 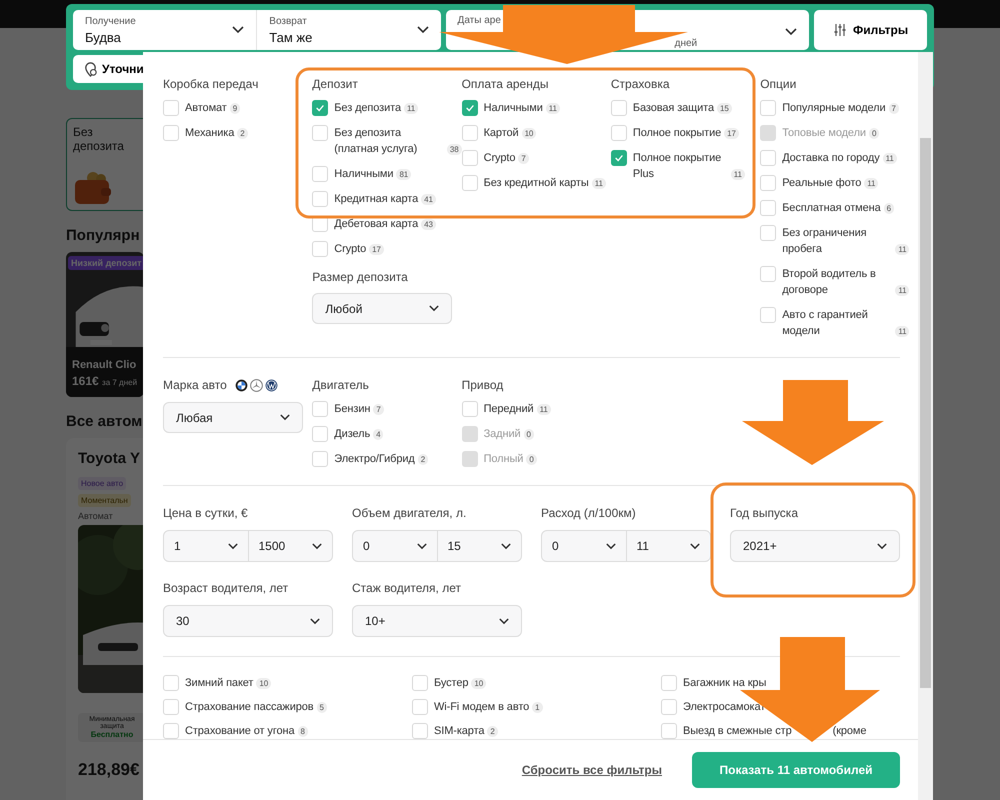 I want to click on checkbox-label: Полное покрытие Plus, so click(x=677, y=166).